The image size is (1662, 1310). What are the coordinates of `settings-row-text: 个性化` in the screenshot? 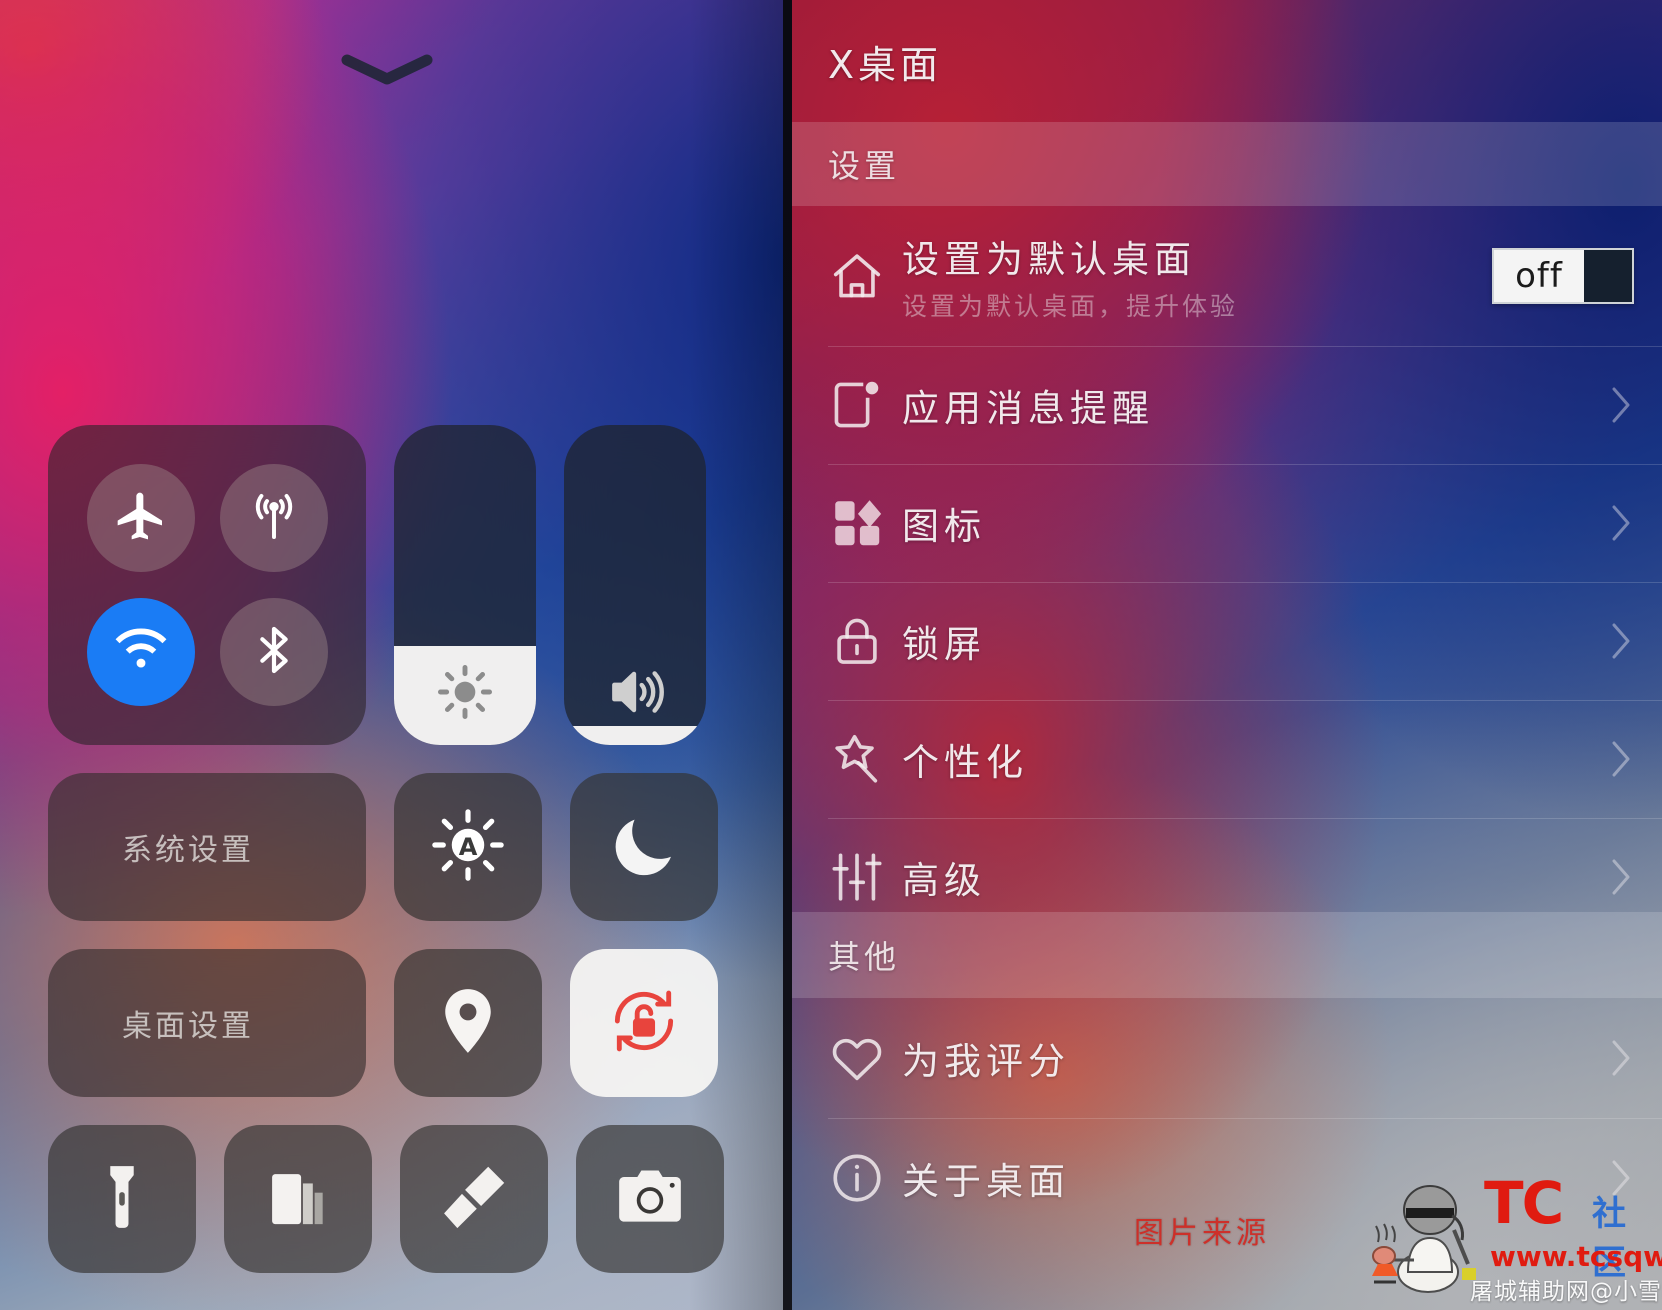 It's located at (1251, 759).